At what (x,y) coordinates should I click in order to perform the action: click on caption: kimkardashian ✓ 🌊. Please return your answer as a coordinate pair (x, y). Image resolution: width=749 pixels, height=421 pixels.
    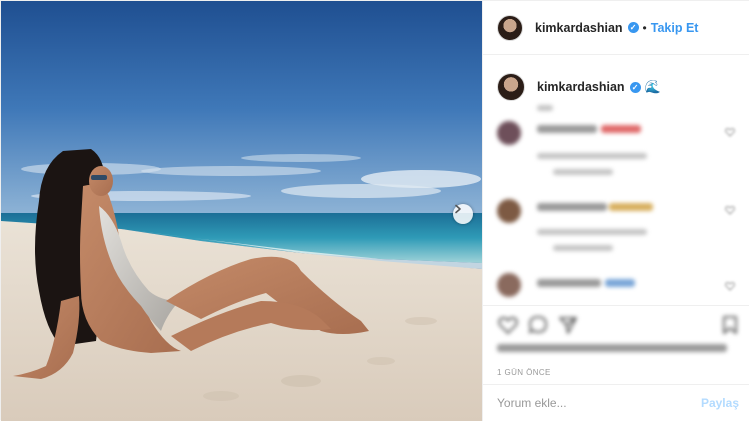
    Looking at the image, I should click on (579, 87).